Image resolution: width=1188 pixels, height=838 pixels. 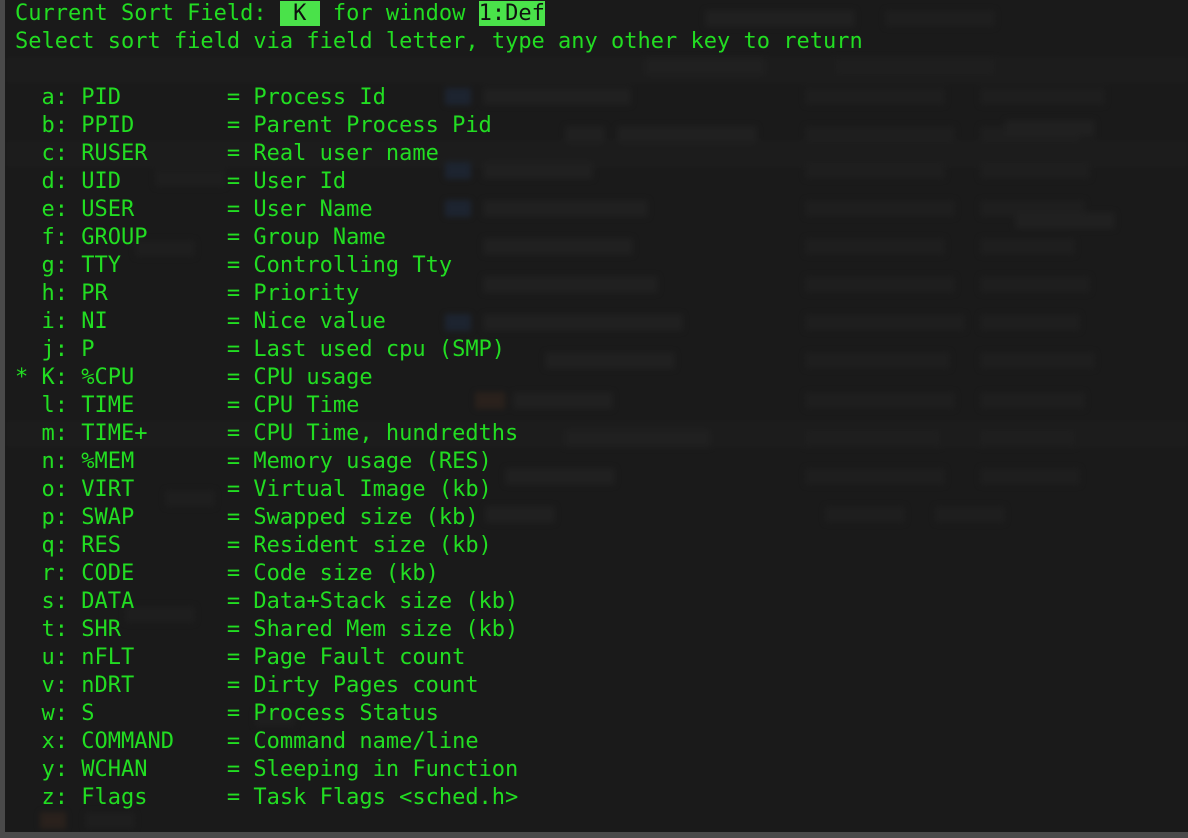 I want to click on sort-field-row: w: S = Process Status, so click(x=599, y=714).